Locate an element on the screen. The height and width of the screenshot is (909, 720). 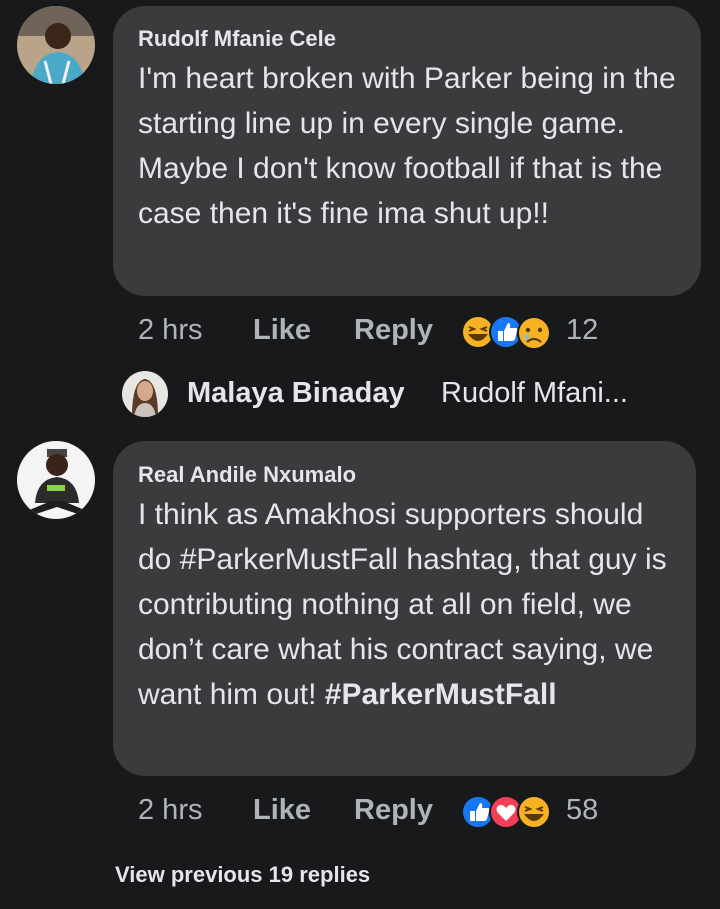
sad-icon is located at coordinates (534, 333).